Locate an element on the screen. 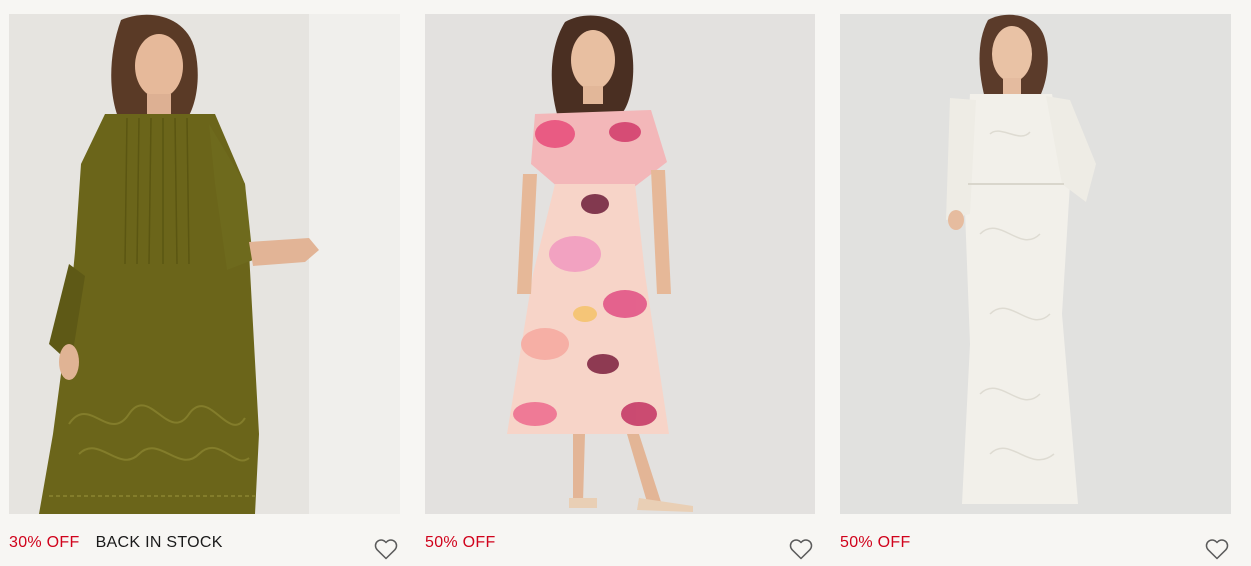 The width and height of the screenshot is (1251, 566). product-meta: 30% OFF BACK IN STOCK is located at coordinates (204, 540).